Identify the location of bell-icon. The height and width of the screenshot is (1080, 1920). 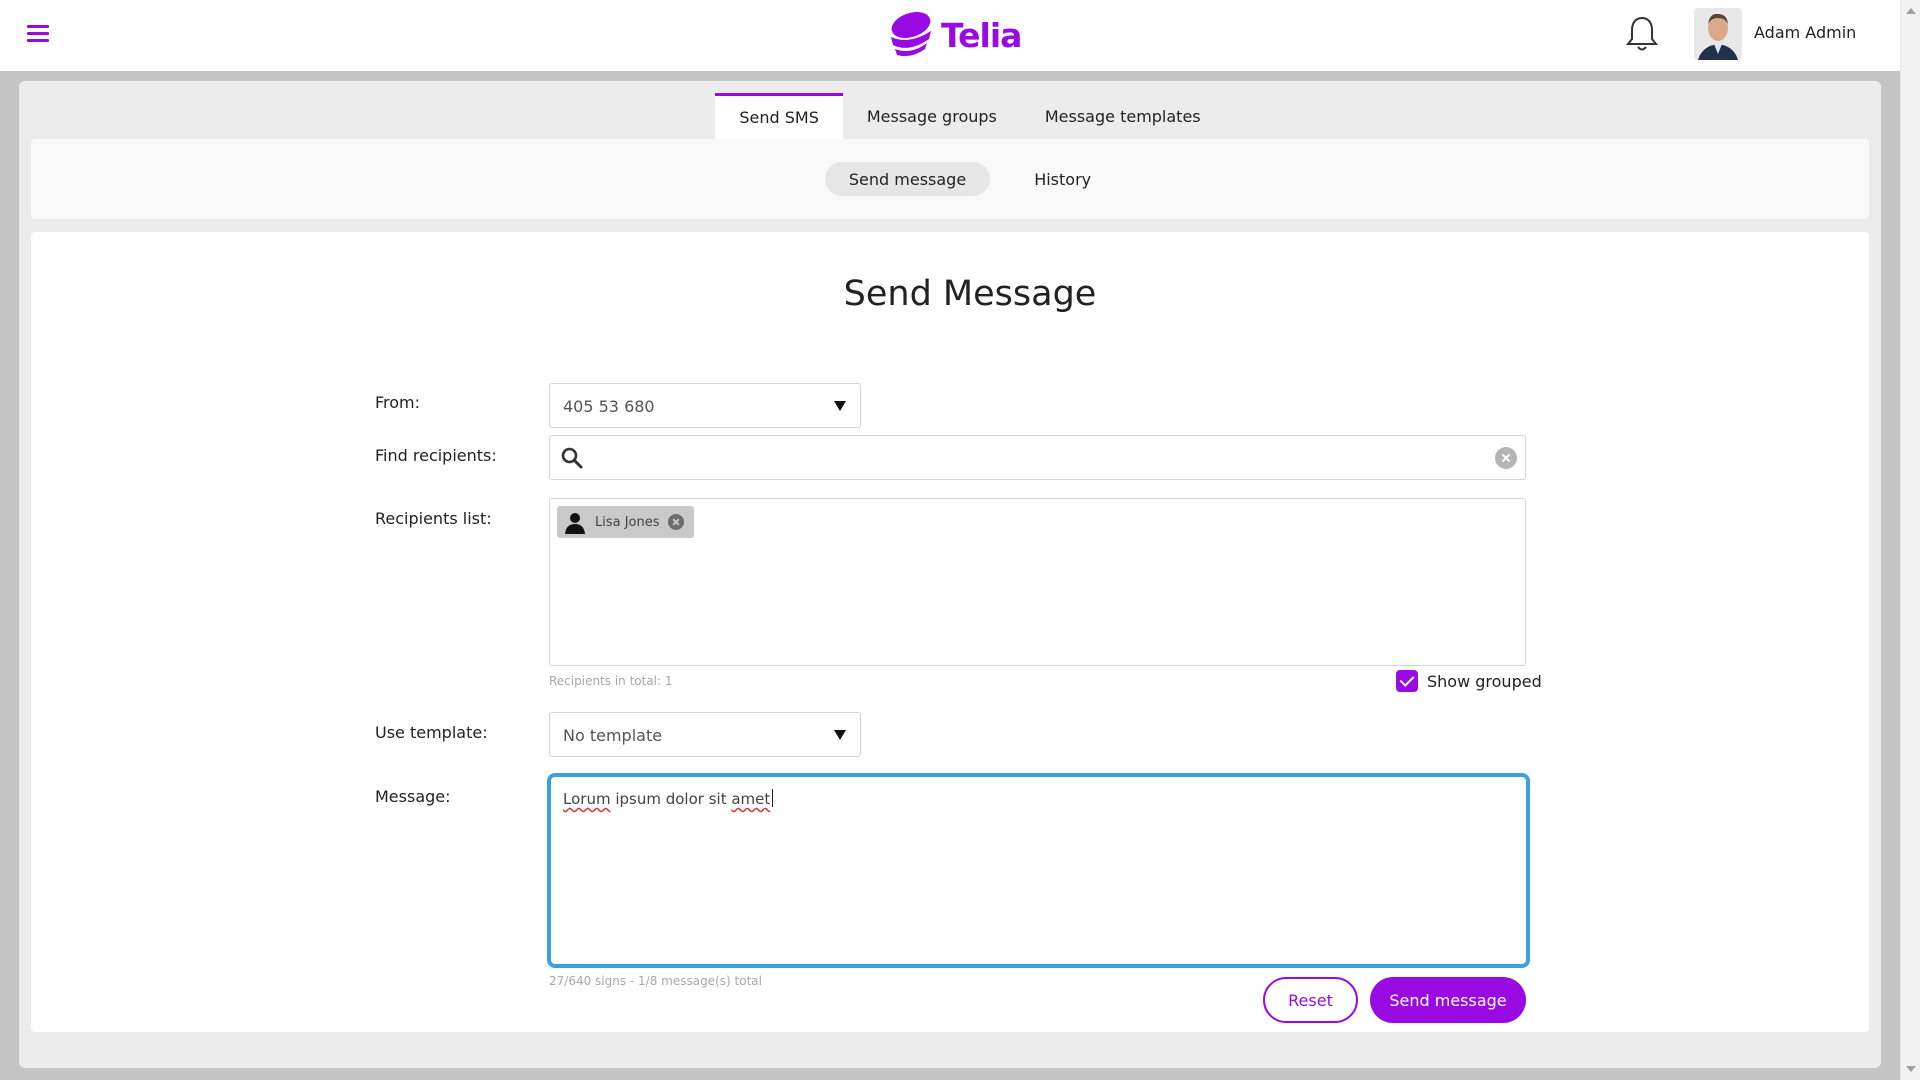
(1642, 34).